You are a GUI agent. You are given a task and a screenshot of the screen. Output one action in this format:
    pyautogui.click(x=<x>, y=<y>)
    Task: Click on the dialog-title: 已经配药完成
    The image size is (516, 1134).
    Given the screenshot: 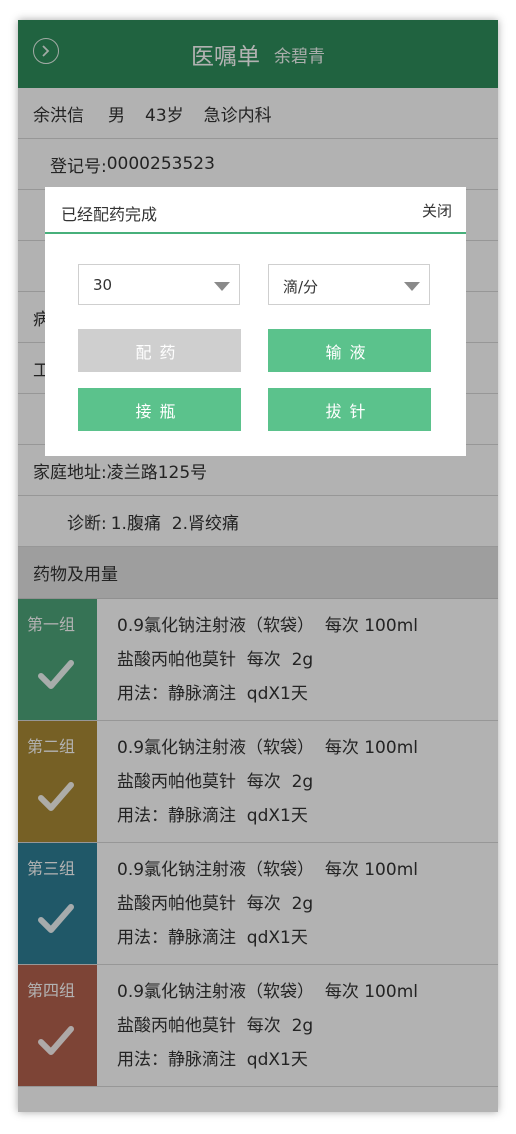 What is the action you would take?
    pyautogui.click(x=109, y=214)
    